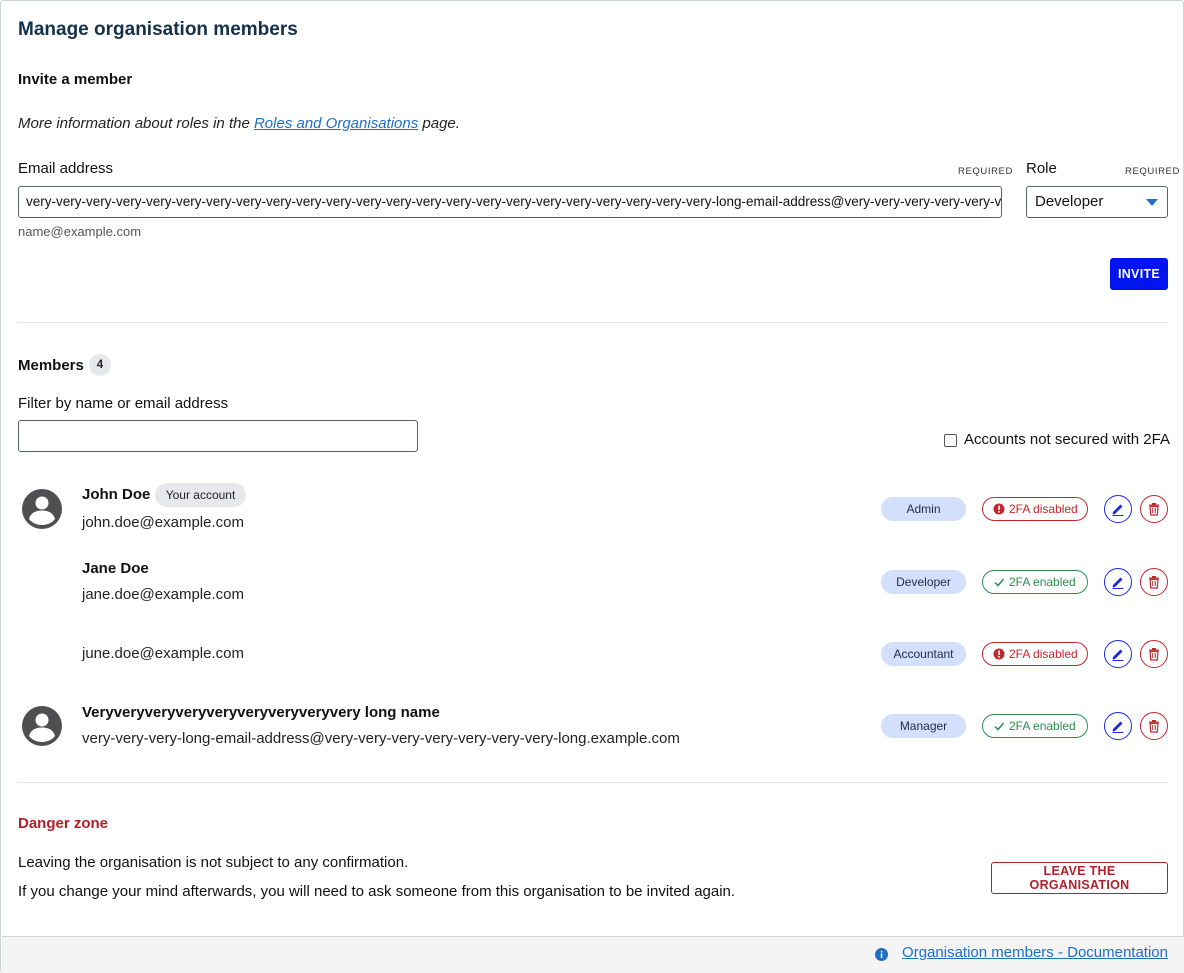 This screenshot has height=973, width=1184. What do you see at coordinates (923, 726) in the screenshot?
I see `member-role-badge: Manager` at bounding box center [923, 726].